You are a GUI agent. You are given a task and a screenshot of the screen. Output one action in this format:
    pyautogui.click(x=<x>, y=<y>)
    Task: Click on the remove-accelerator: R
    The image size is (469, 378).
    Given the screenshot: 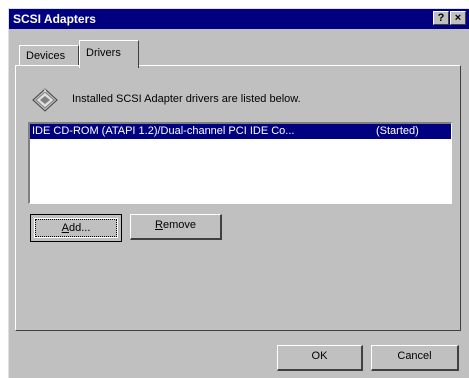 What is the action you would take?
    pyautogui.click(x=159, y=225)
    